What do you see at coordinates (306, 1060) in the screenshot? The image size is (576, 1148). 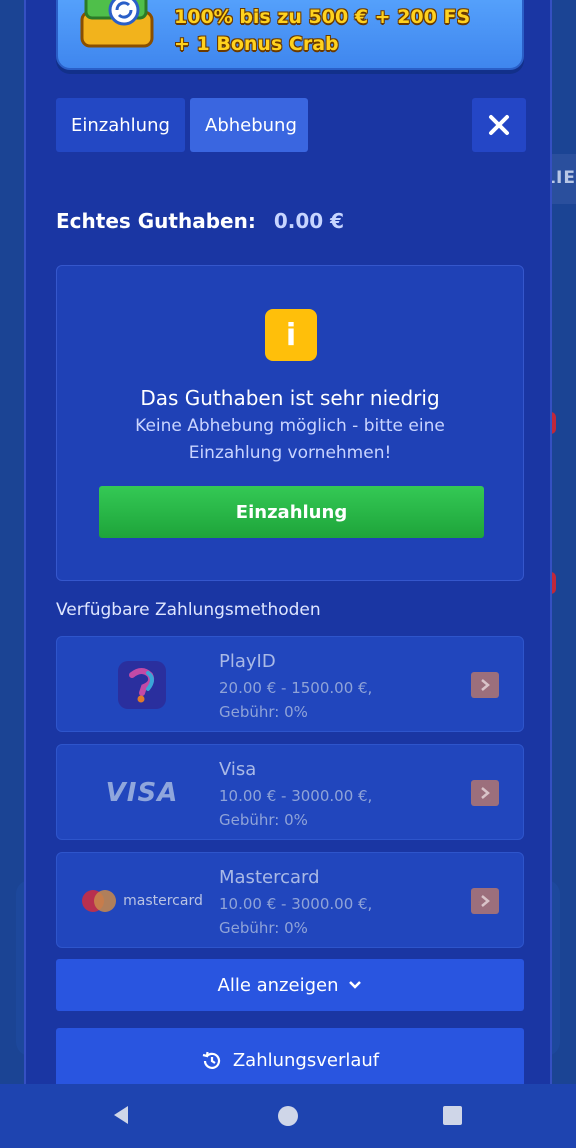 I see `history-label: Zahlungsverlauf` at bounding box center [306, 1060].